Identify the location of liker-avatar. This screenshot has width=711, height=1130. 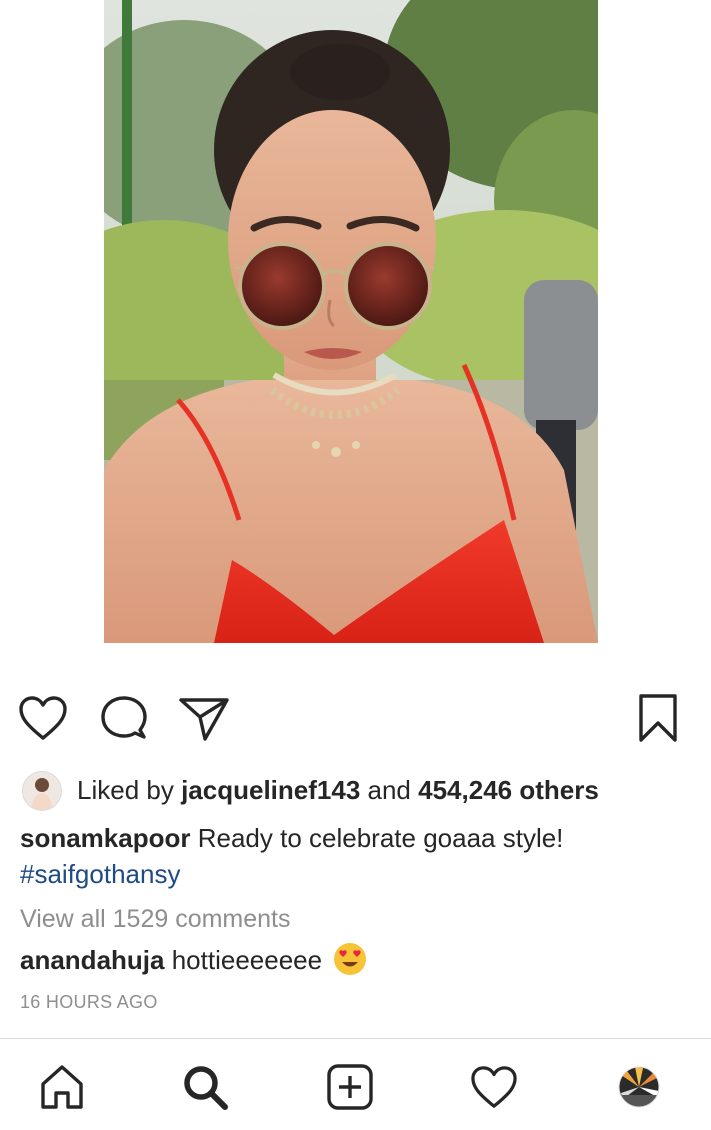
(42, 791).